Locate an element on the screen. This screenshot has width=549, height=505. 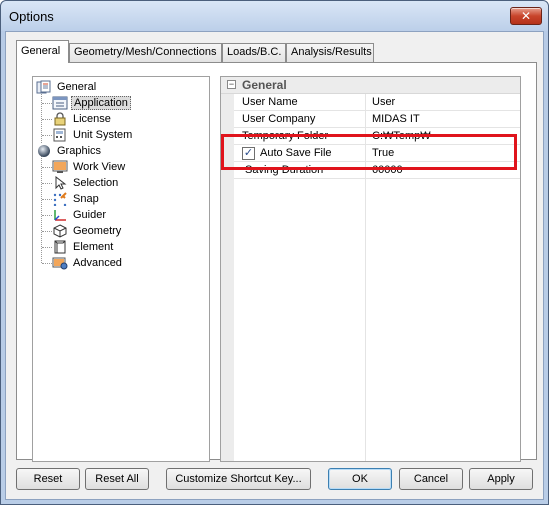
property-category-general: − General is located at coordinates (370, 85).